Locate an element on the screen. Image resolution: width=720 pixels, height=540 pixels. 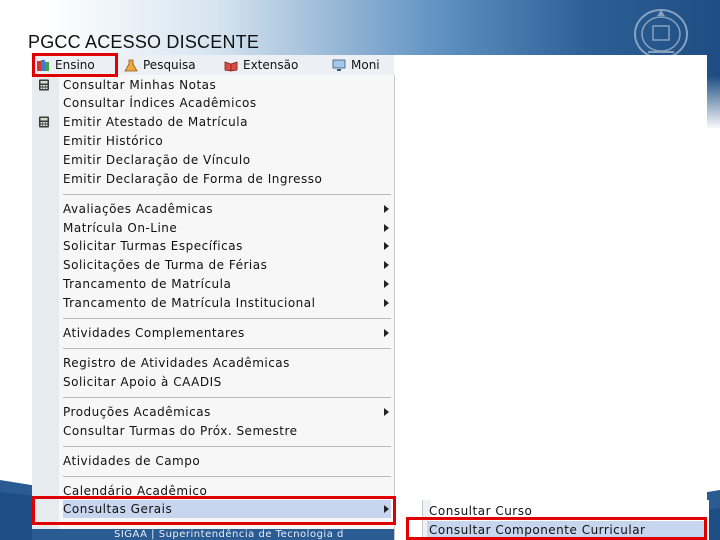
menu-item-label: Trancamento de Matrícula is located at coordinates (147, 284).